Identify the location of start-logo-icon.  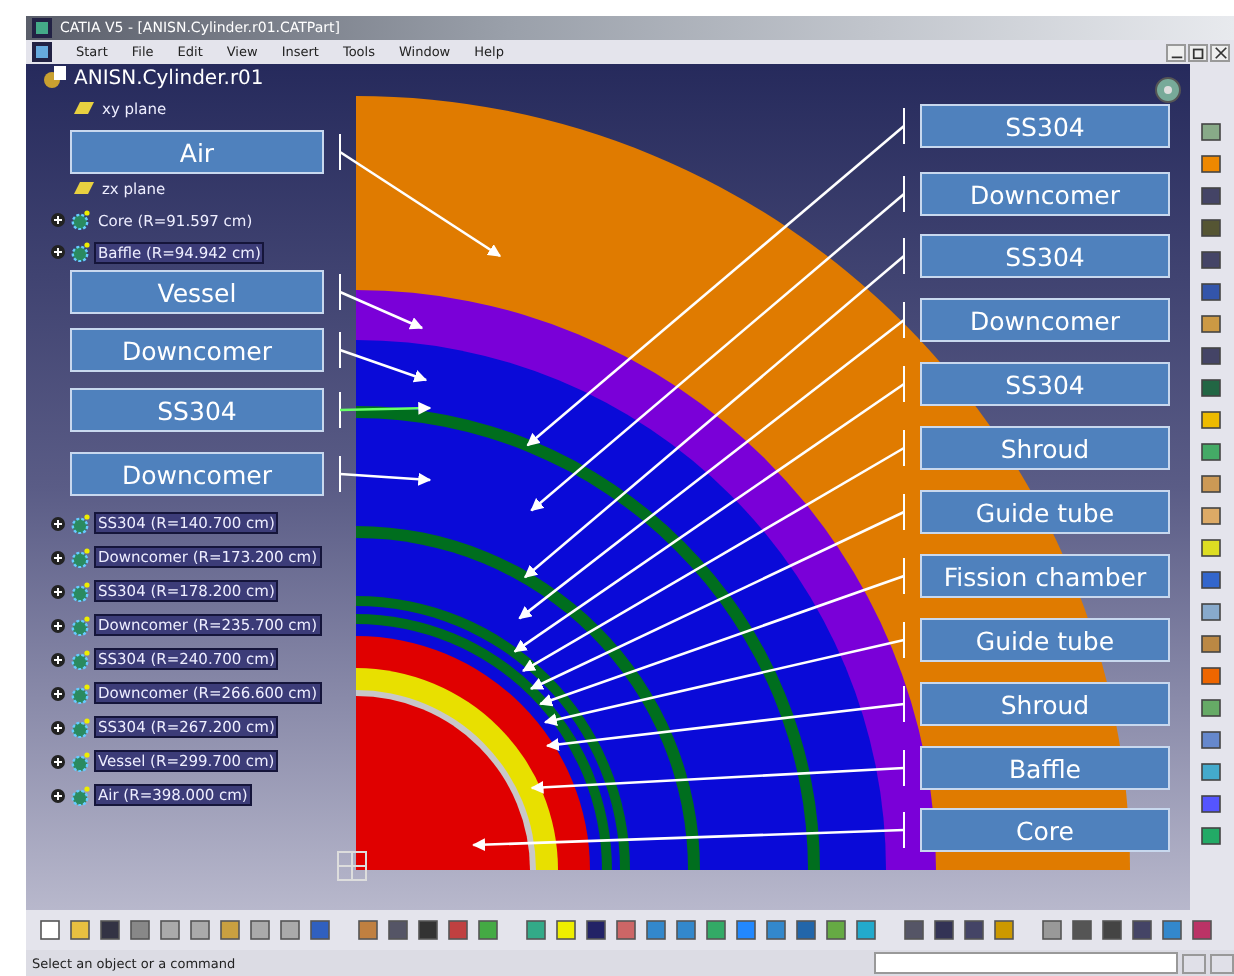
(42, 52).